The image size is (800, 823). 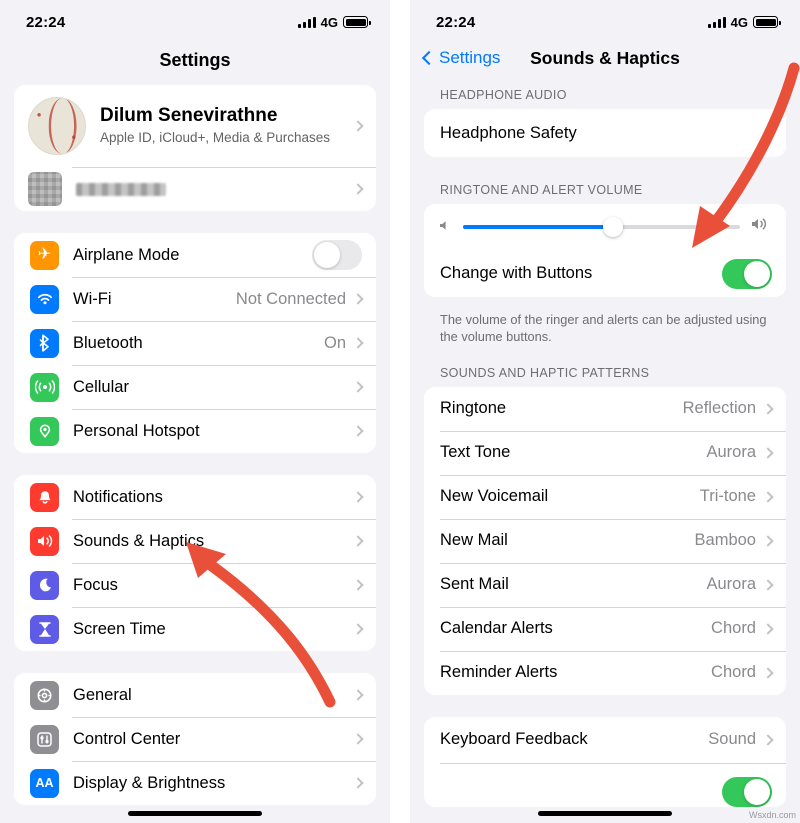 I want to click on headphone-audio-group: Headphone Safety, so click(x=605, y=133).